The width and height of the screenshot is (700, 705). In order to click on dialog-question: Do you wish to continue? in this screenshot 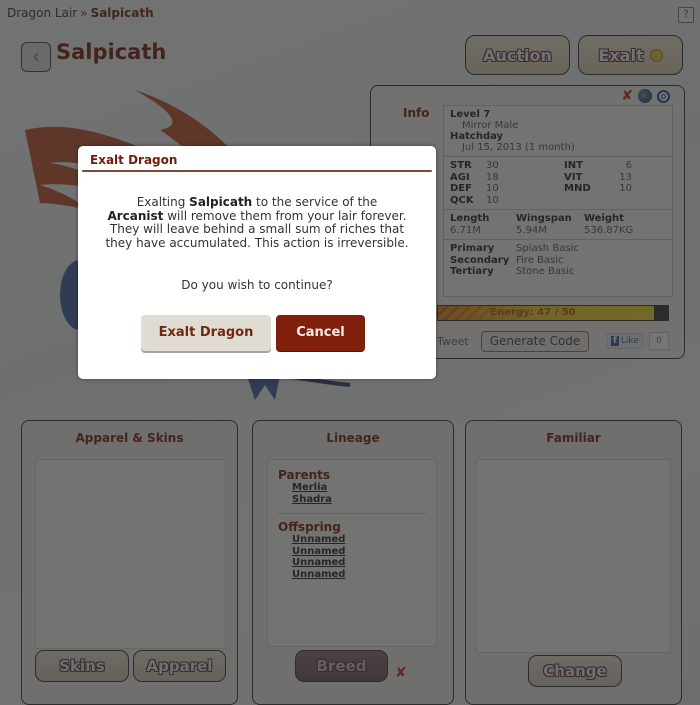, I will do `click(257, 285)`.